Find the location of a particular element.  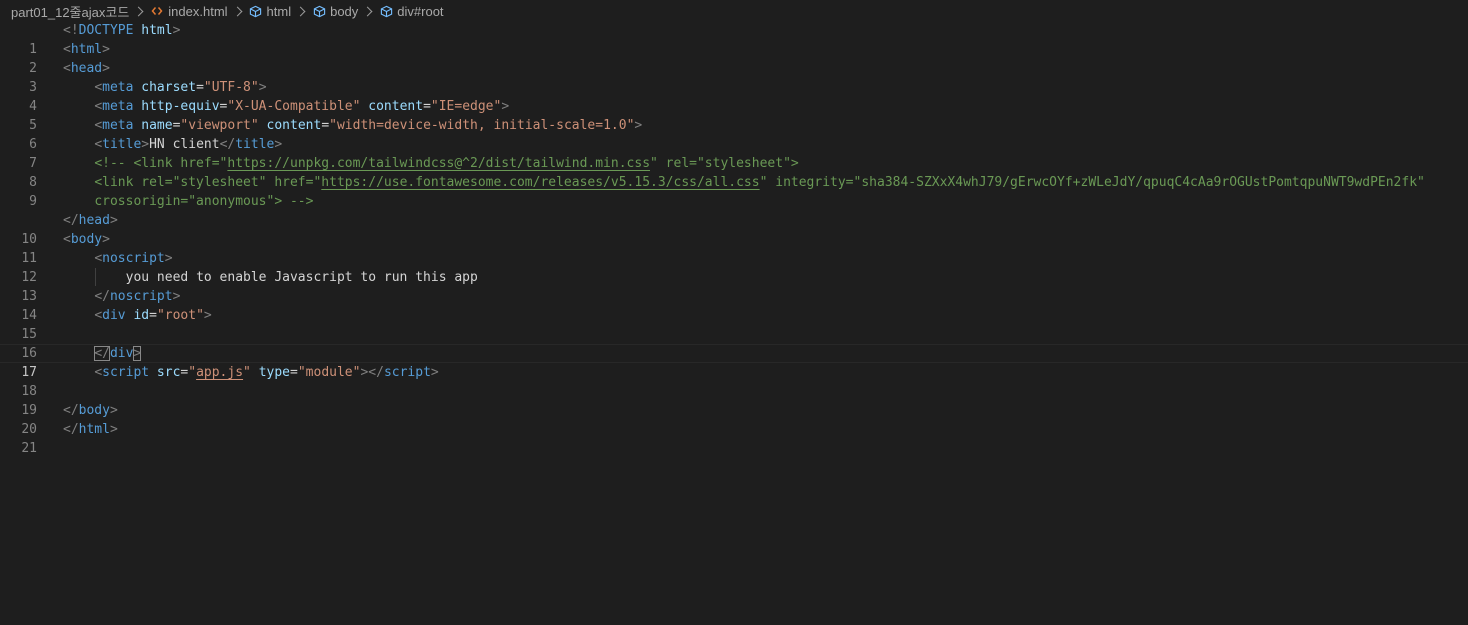

line-content: </html> is located at coordinates (90, 429).